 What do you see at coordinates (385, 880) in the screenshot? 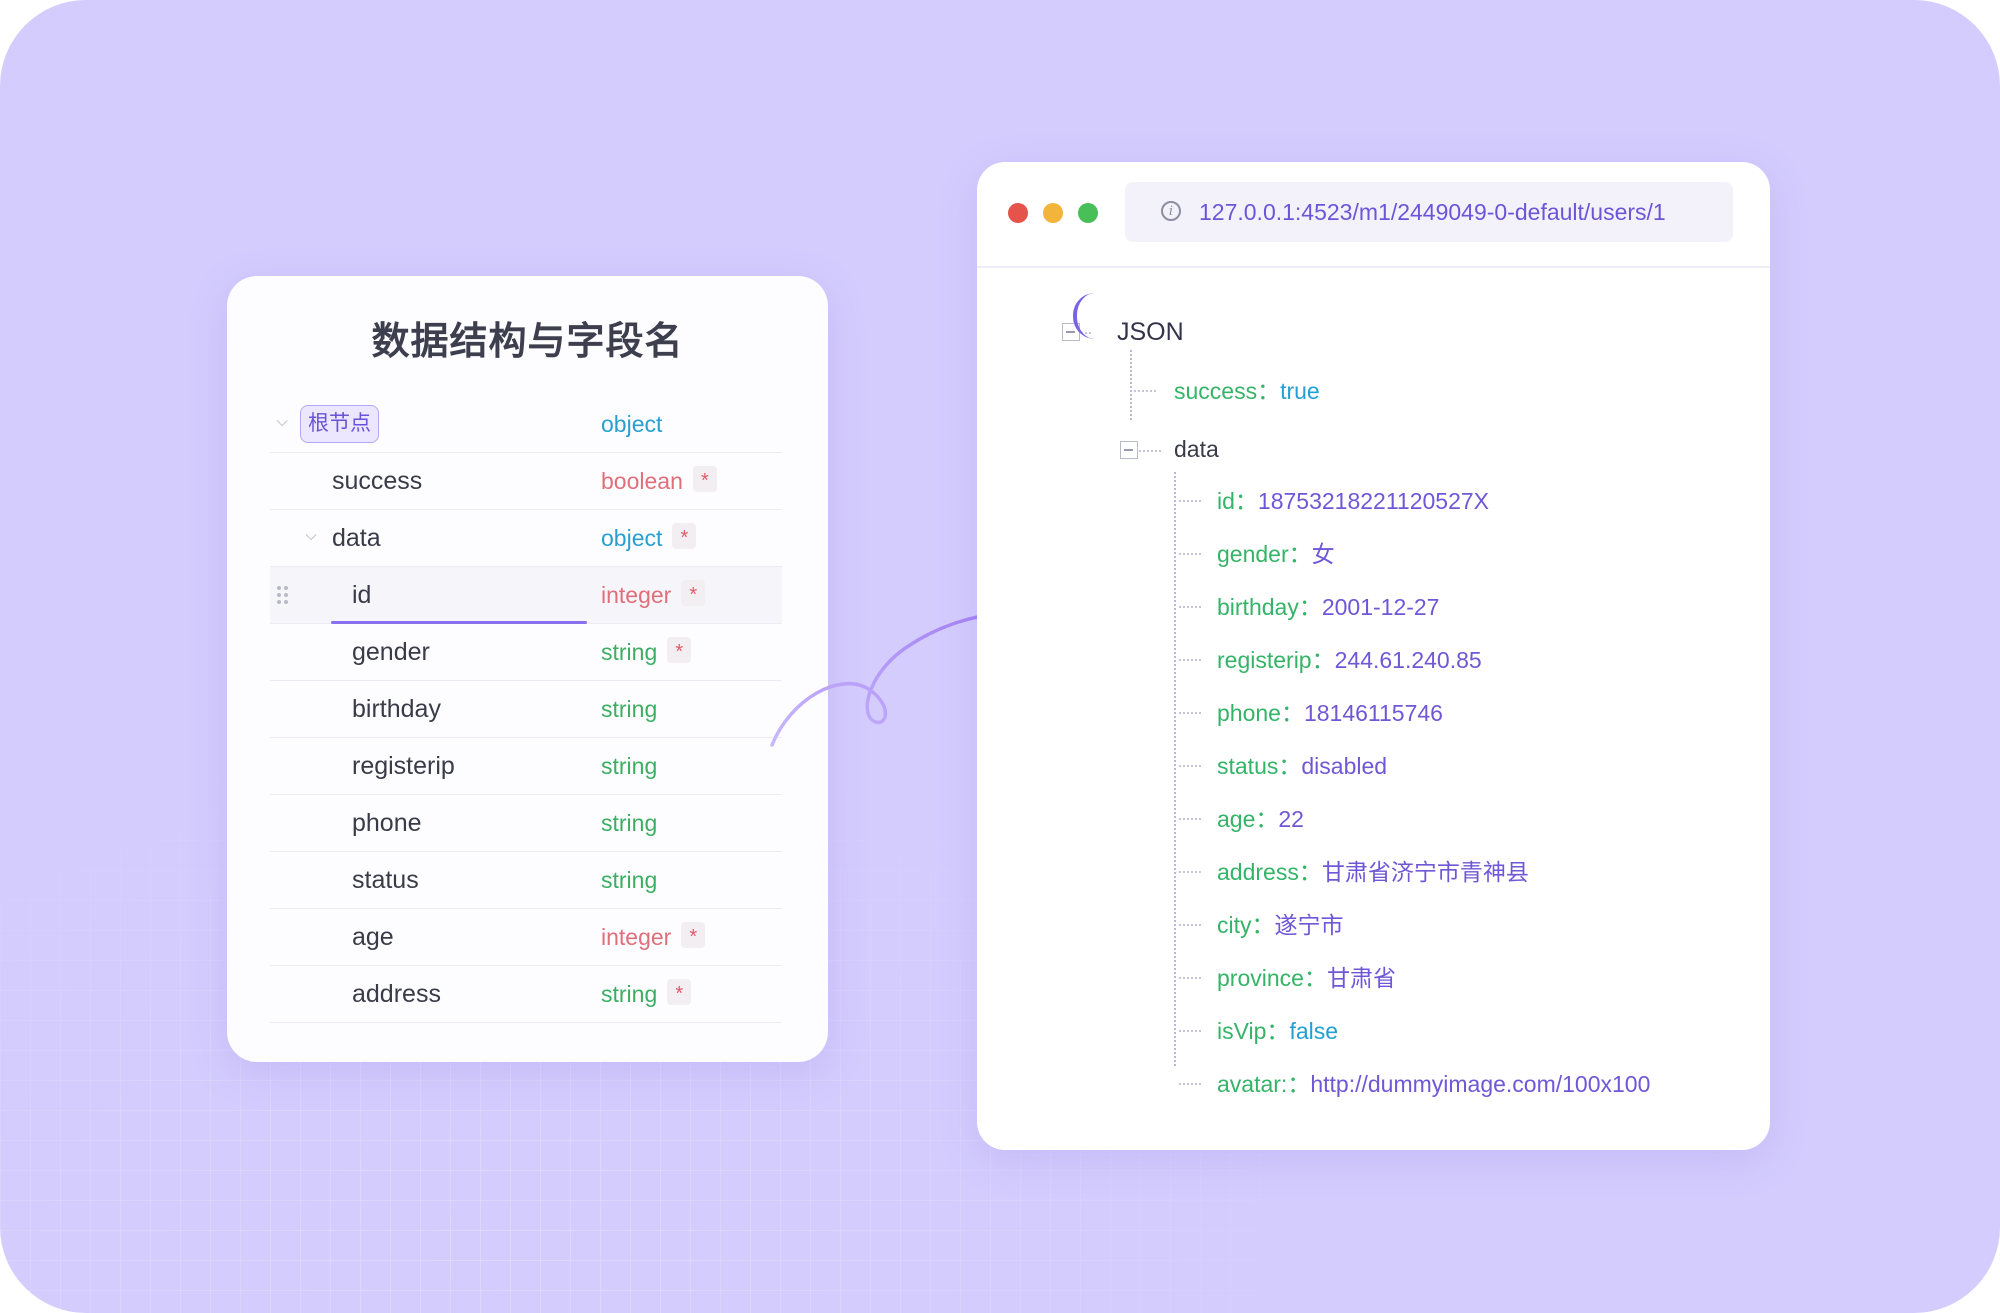
I see `field-name: status` at bounding box center [385, 880].